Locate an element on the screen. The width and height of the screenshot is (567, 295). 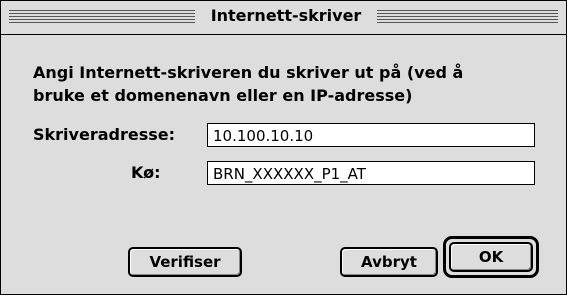
title-bar-stripes-right is located at coordinates (467, 17).